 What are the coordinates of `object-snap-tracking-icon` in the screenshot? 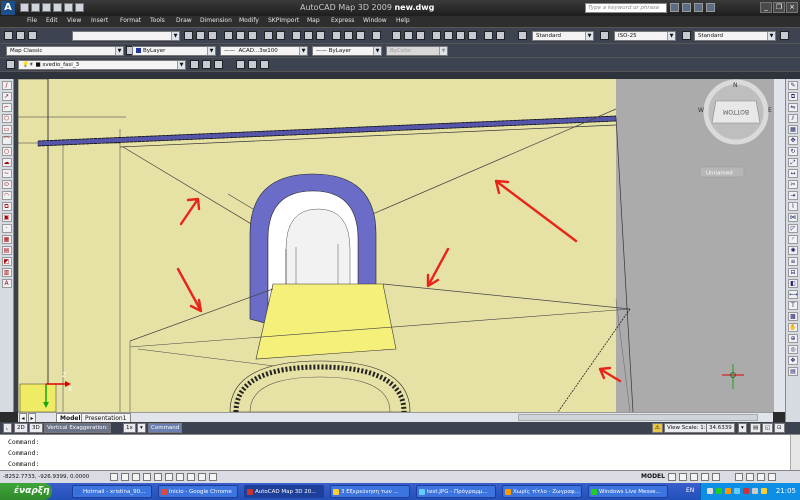 It's located at (169, 477).